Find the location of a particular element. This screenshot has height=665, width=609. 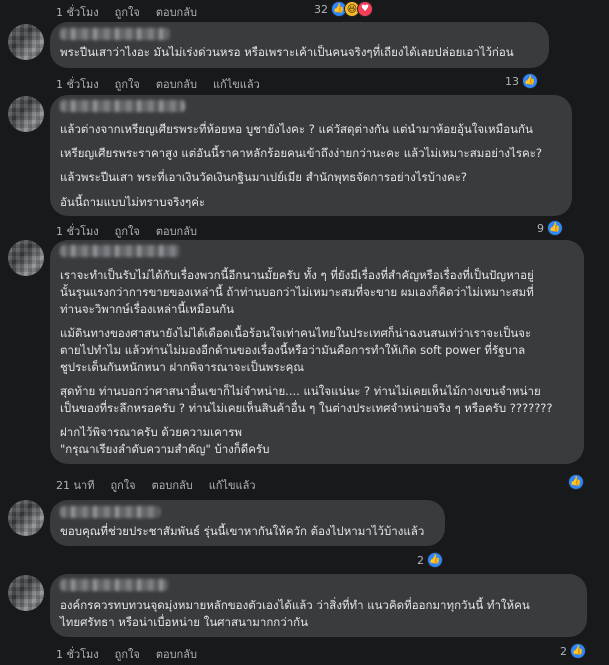

comment-time: 21 นาที is located at coordinates (75, 485).